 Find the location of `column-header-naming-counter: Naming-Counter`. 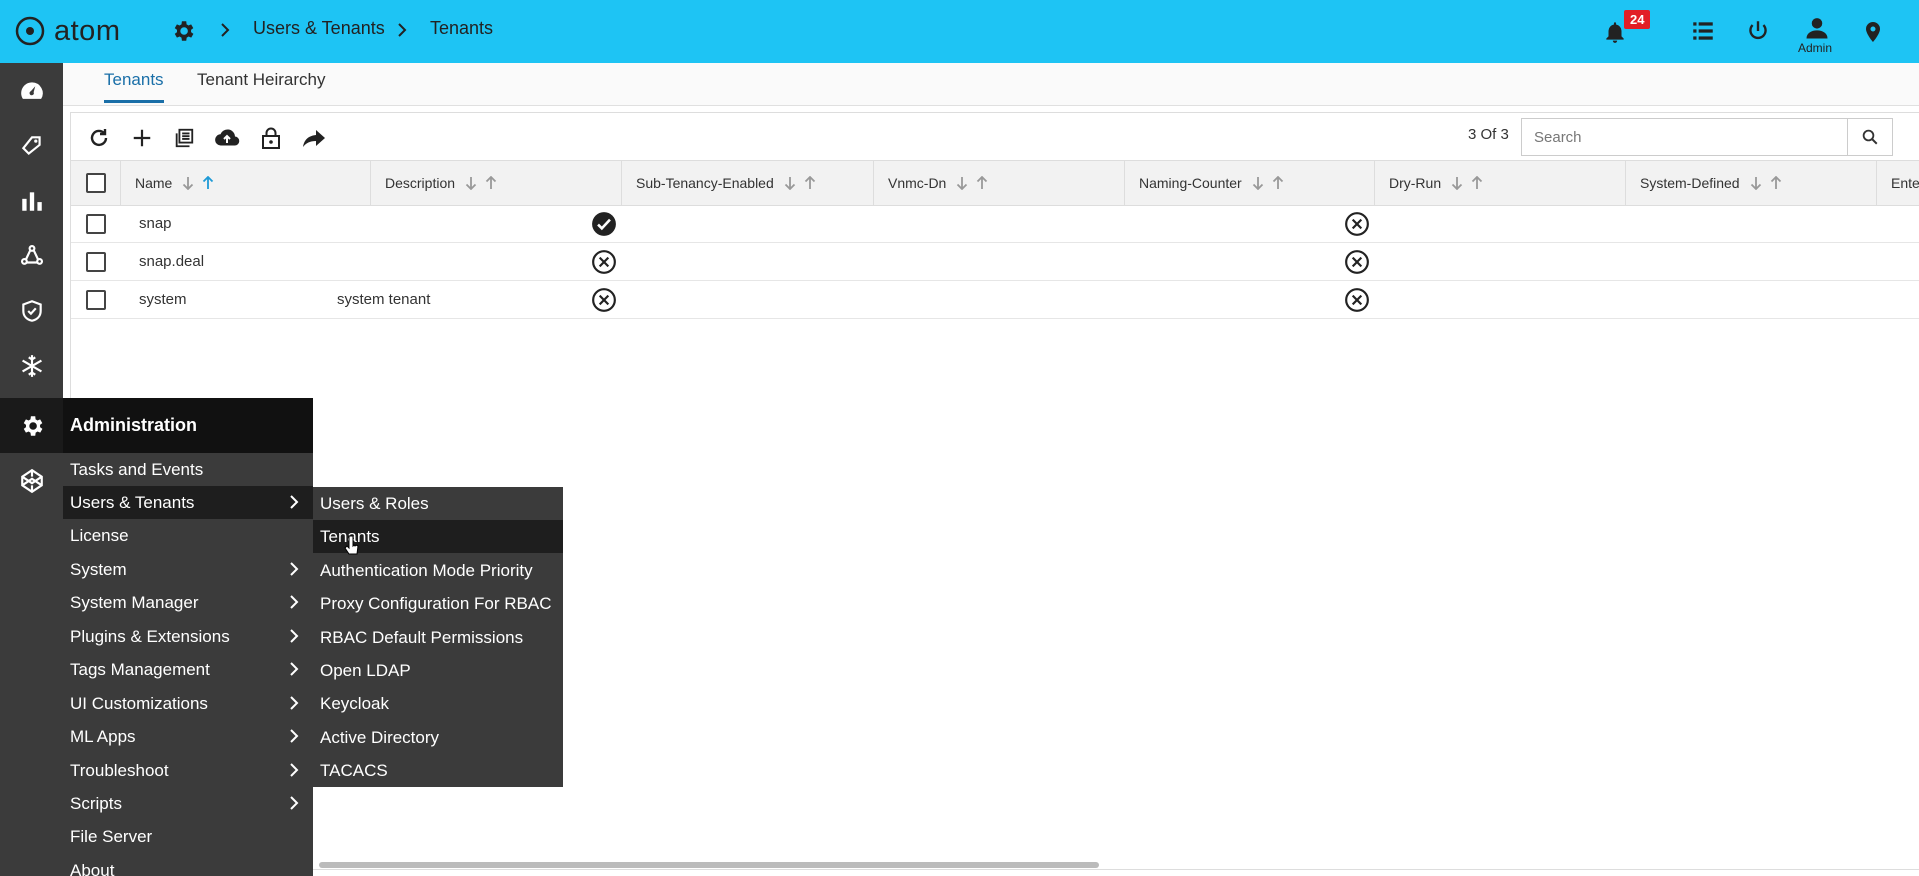

column-header-naming-counter: Naming-Counter is located at coordinates (1250, 183).